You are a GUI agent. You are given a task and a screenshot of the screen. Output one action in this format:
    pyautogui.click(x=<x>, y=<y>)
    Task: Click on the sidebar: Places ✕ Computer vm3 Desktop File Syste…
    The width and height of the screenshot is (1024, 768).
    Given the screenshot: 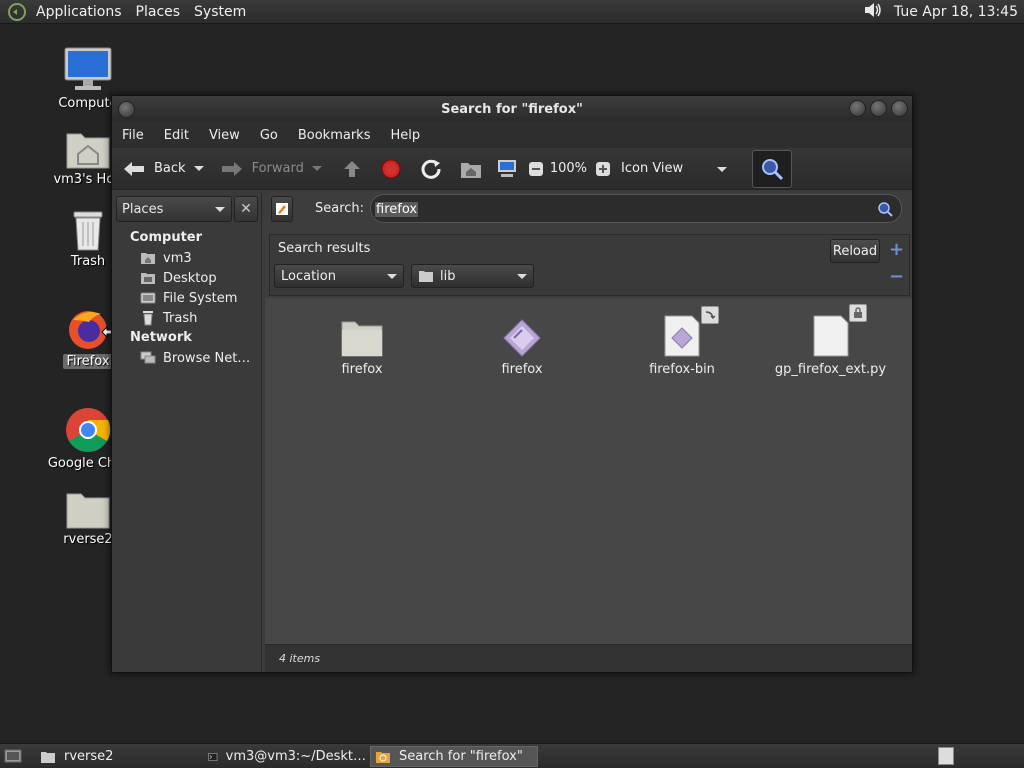 What is the action you would take?
    pyautogui.click(x=187, y=432)
    